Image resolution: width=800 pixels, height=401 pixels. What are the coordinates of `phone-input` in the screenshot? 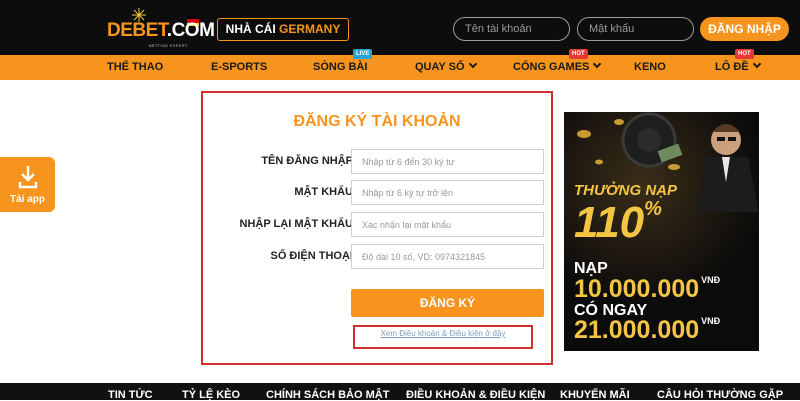 It's located at (447, 256).